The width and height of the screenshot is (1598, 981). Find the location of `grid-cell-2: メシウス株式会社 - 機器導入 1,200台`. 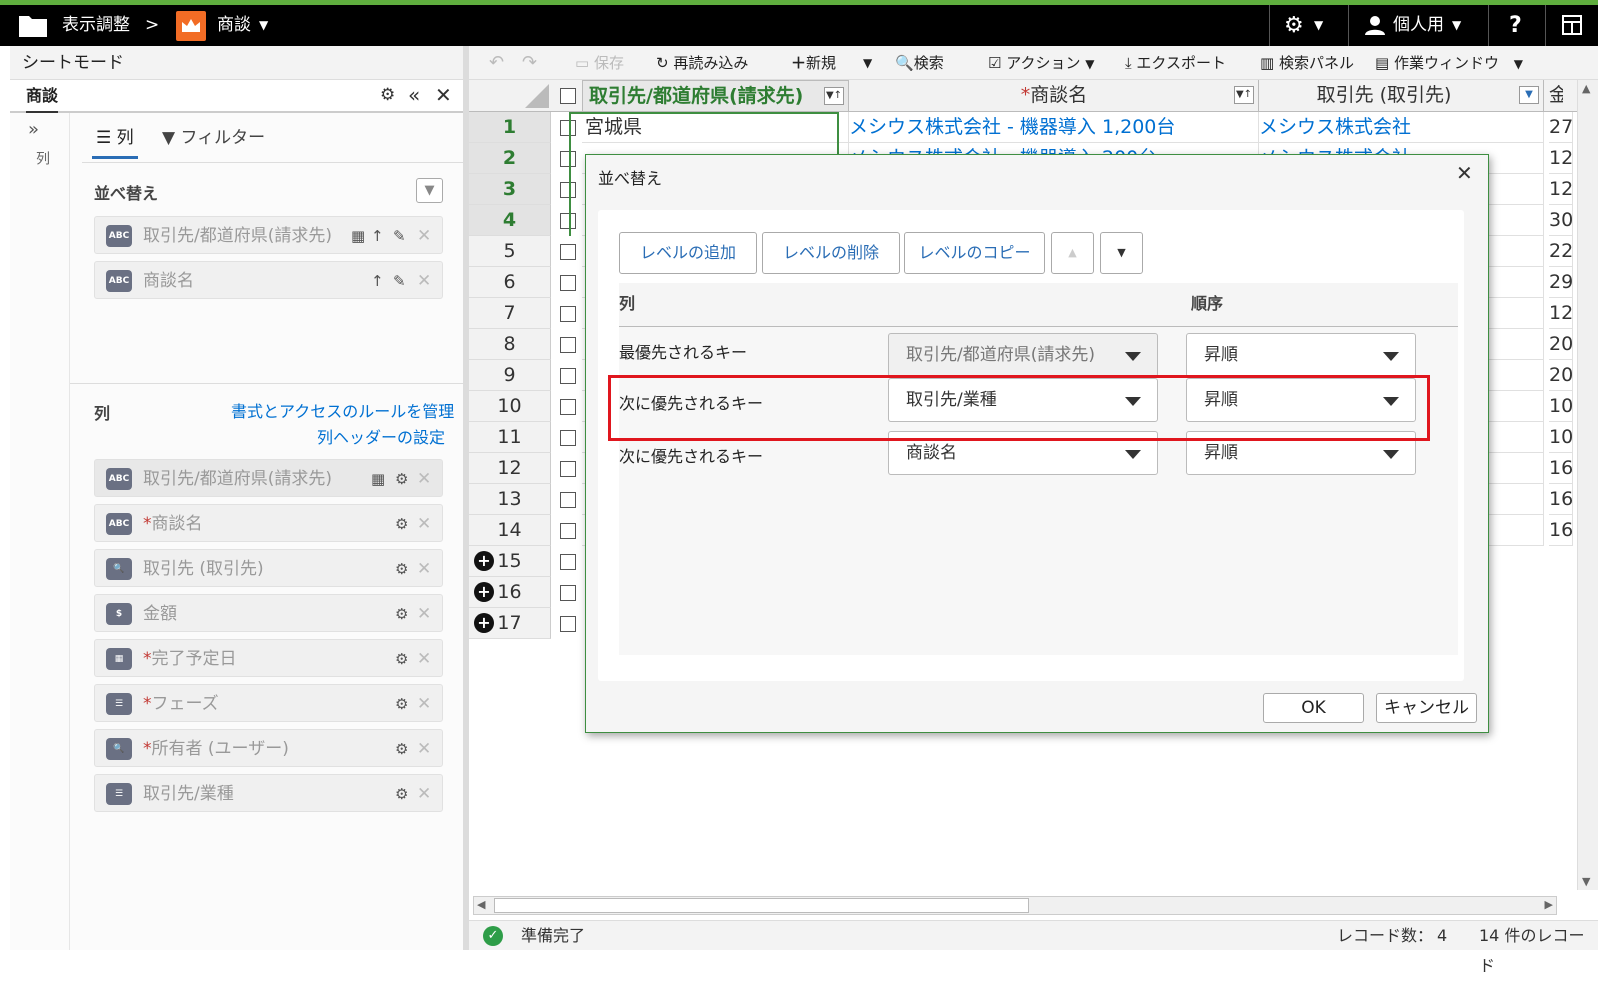

grid-cell-2: メシウス株式会社 - 機器導入 1,200台 is located at coordinates (1054, 127).